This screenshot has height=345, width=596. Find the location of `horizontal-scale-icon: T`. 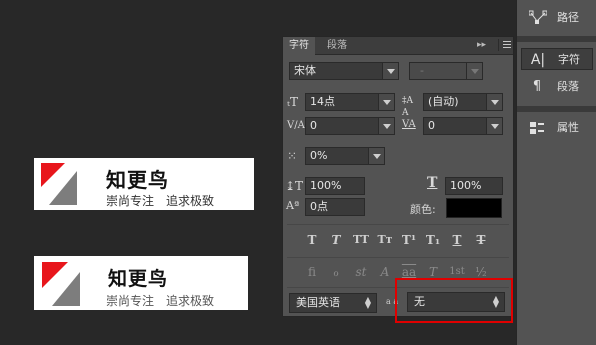

horizontal-scale-icon: T is located at coordinates (432, 183).